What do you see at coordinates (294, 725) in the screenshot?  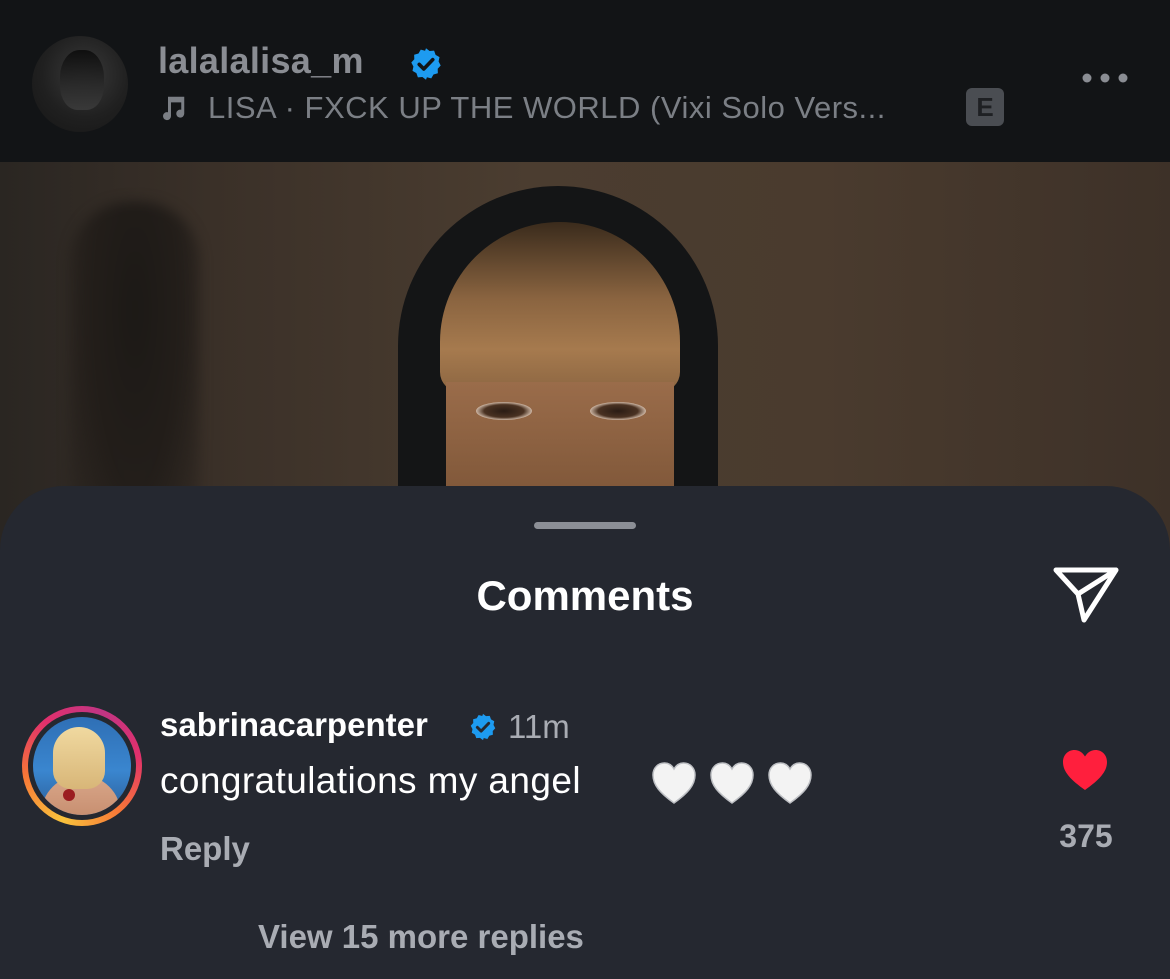 I see `commenter-username: sabrinacarpenter` at bounding box center [294, 725].